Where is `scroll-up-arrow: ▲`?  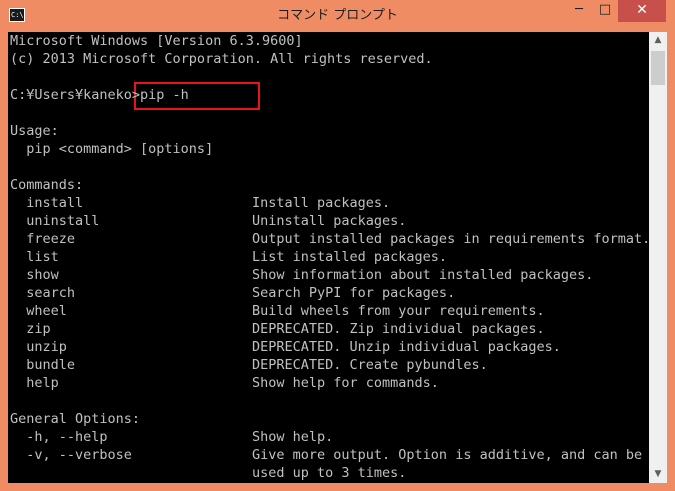 scroll-up-arrow: ▲ is located at coordinates (658, 40).